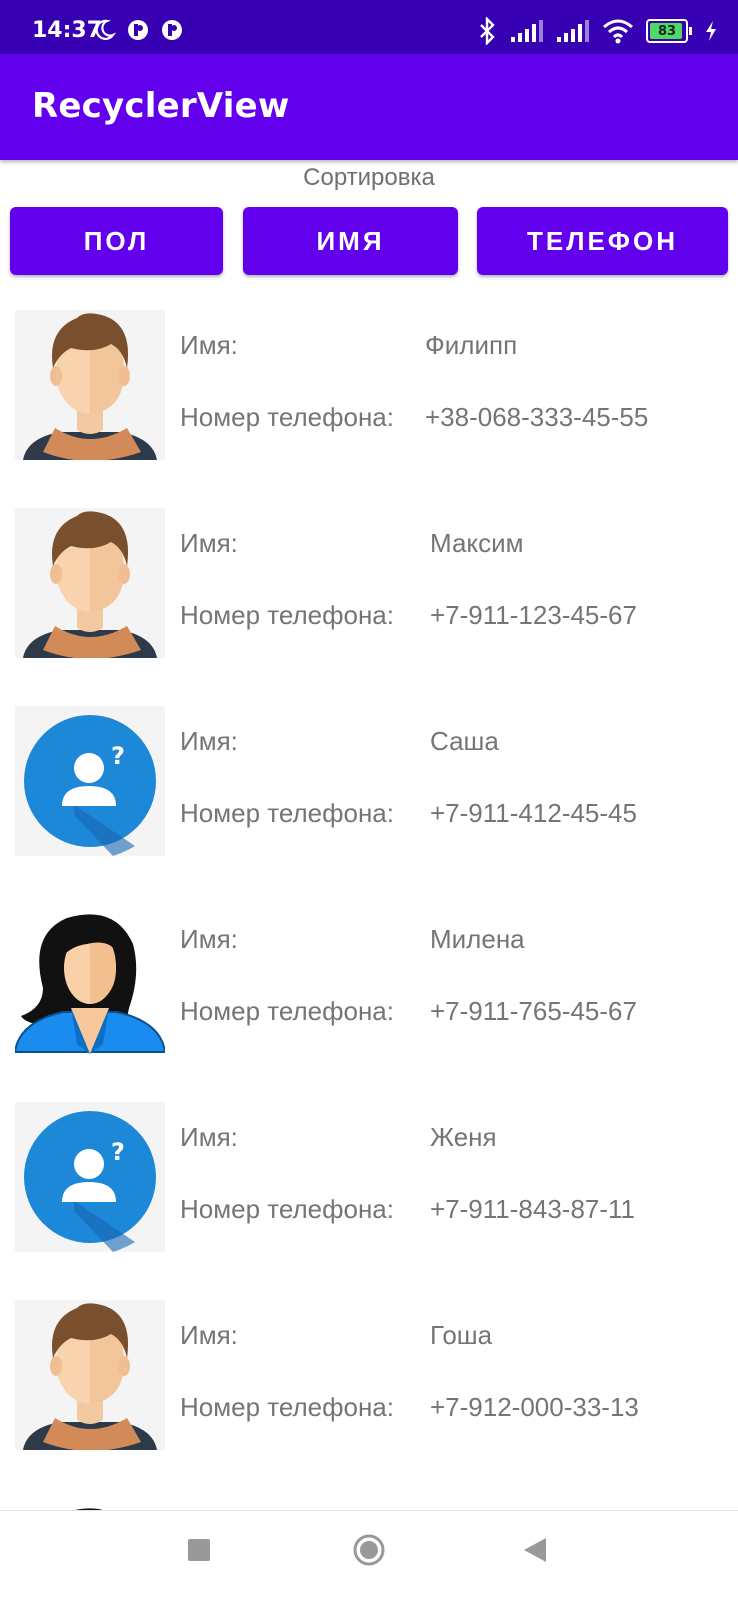 The width and height of the screenshot is (738, 1601). Describe the element at coordinates (116, 241) in the screenshot. I see `sort-by-gender-button: ПОЛ` at that location.